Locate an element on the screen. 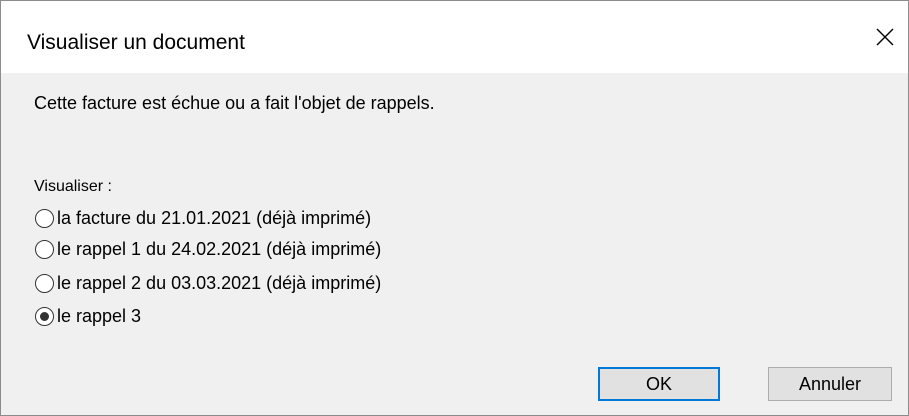 The image size is (909, 416). cancel-button: Annuler is located at coordinates (830, 384).